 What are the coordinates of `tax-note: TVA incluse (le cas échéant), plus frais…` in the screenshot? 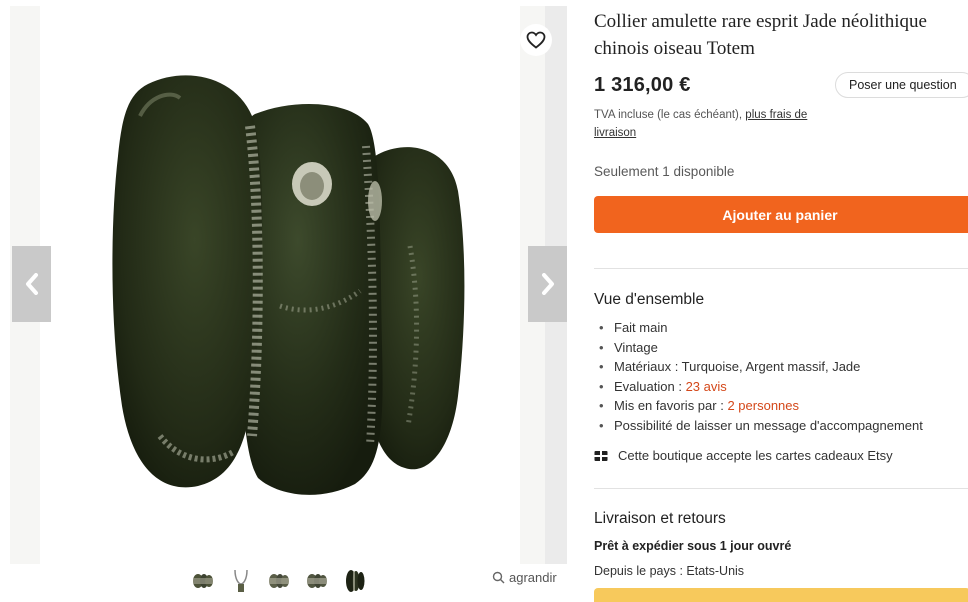 It's located at (719, 124).